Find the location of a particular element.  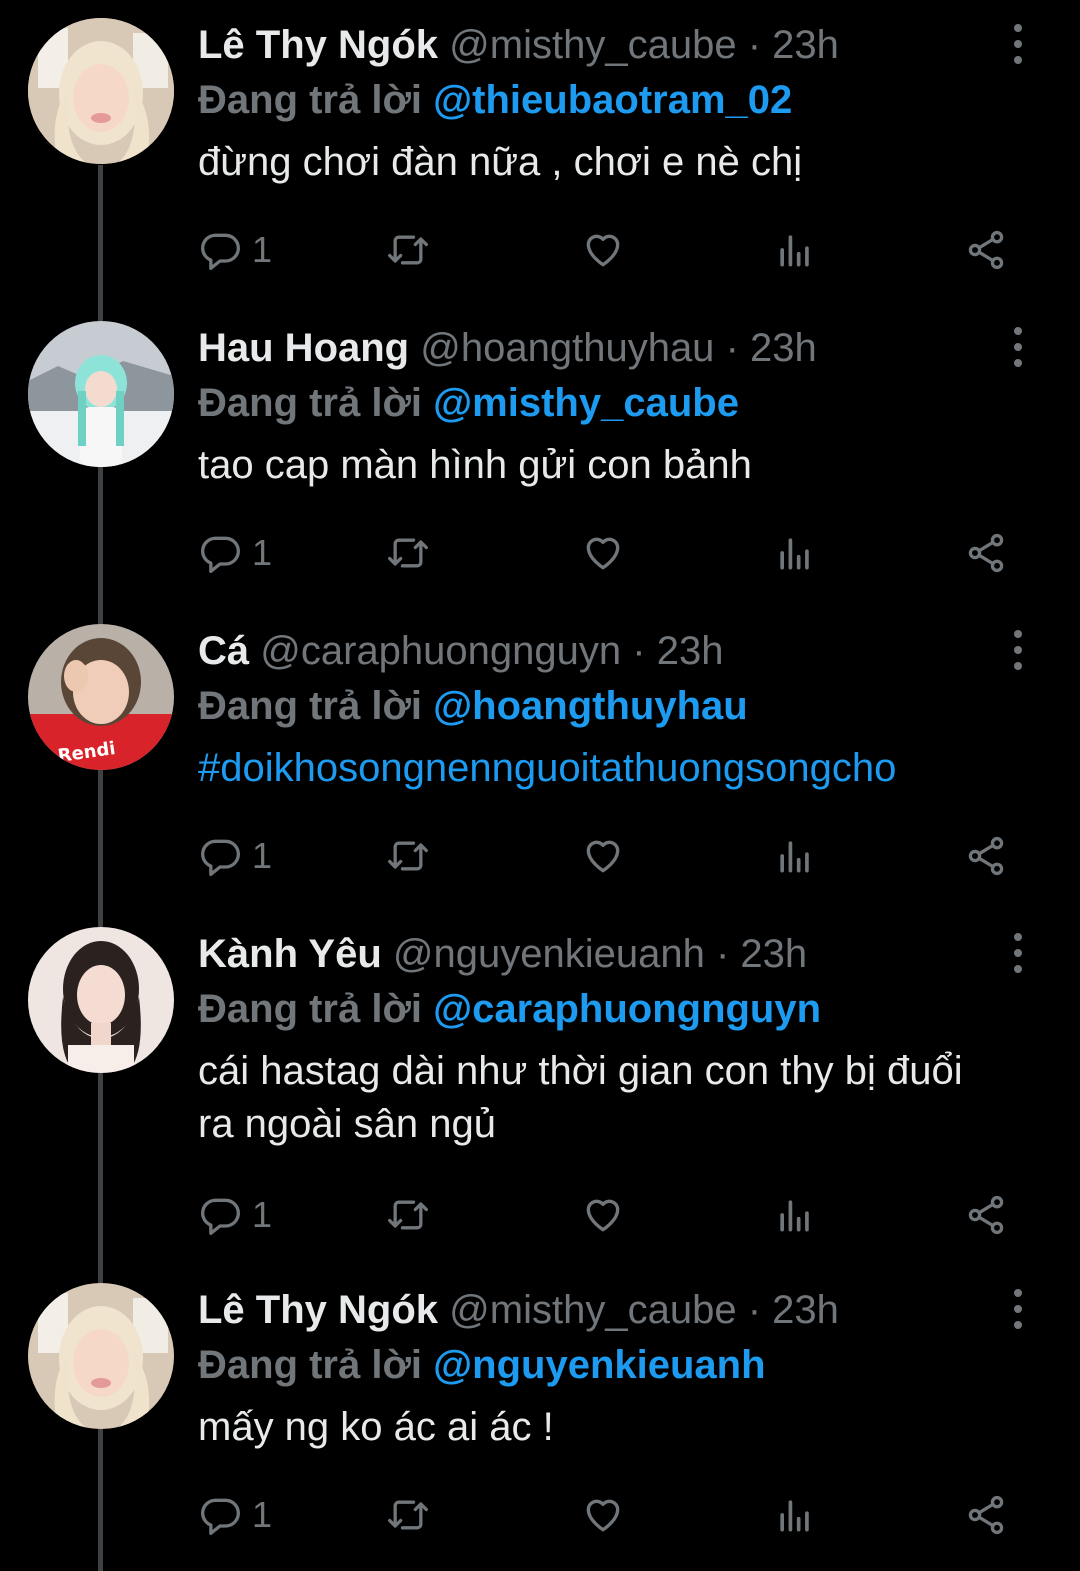

tweet-header: Hau Hoang @hoangthuyhau · 23h is located at coordinates (507, 348).